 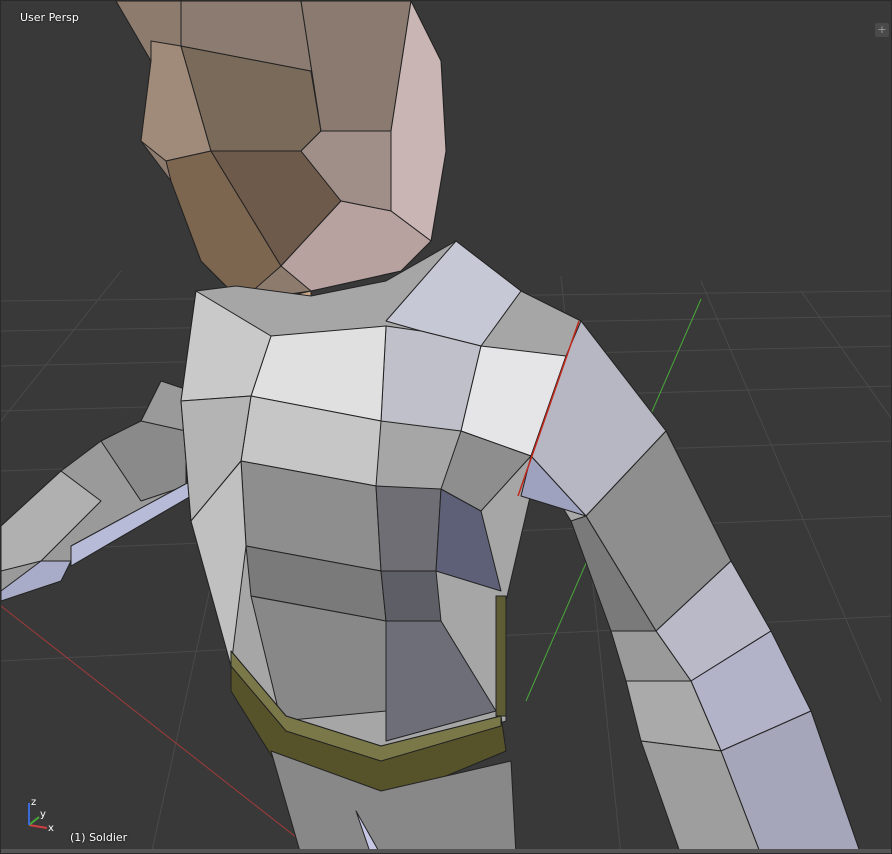 What do you see at coordinates (96, 491) in the screenshot?
I see `left-arm-mesh` at bounding box center [96, 491].